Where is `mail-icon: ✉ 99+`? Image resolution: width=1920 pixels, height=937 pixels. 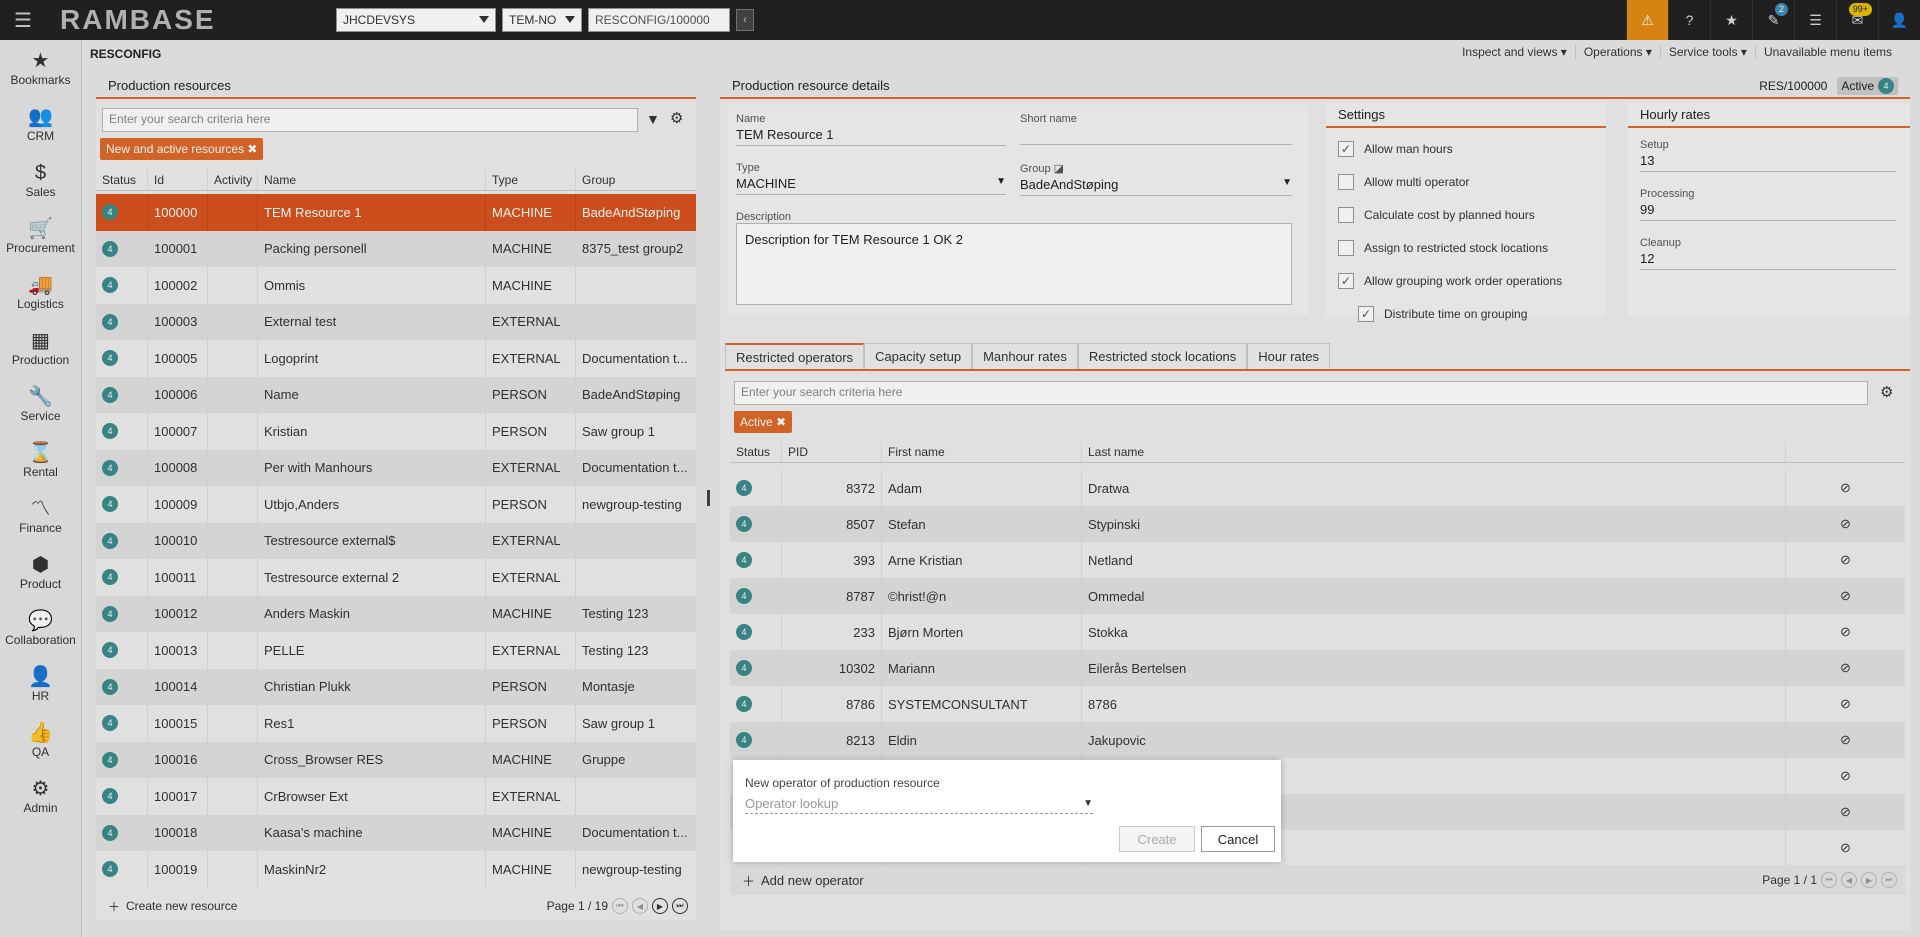 mail-icon: ✉ 99+ is located at coordinates (1857, 20).